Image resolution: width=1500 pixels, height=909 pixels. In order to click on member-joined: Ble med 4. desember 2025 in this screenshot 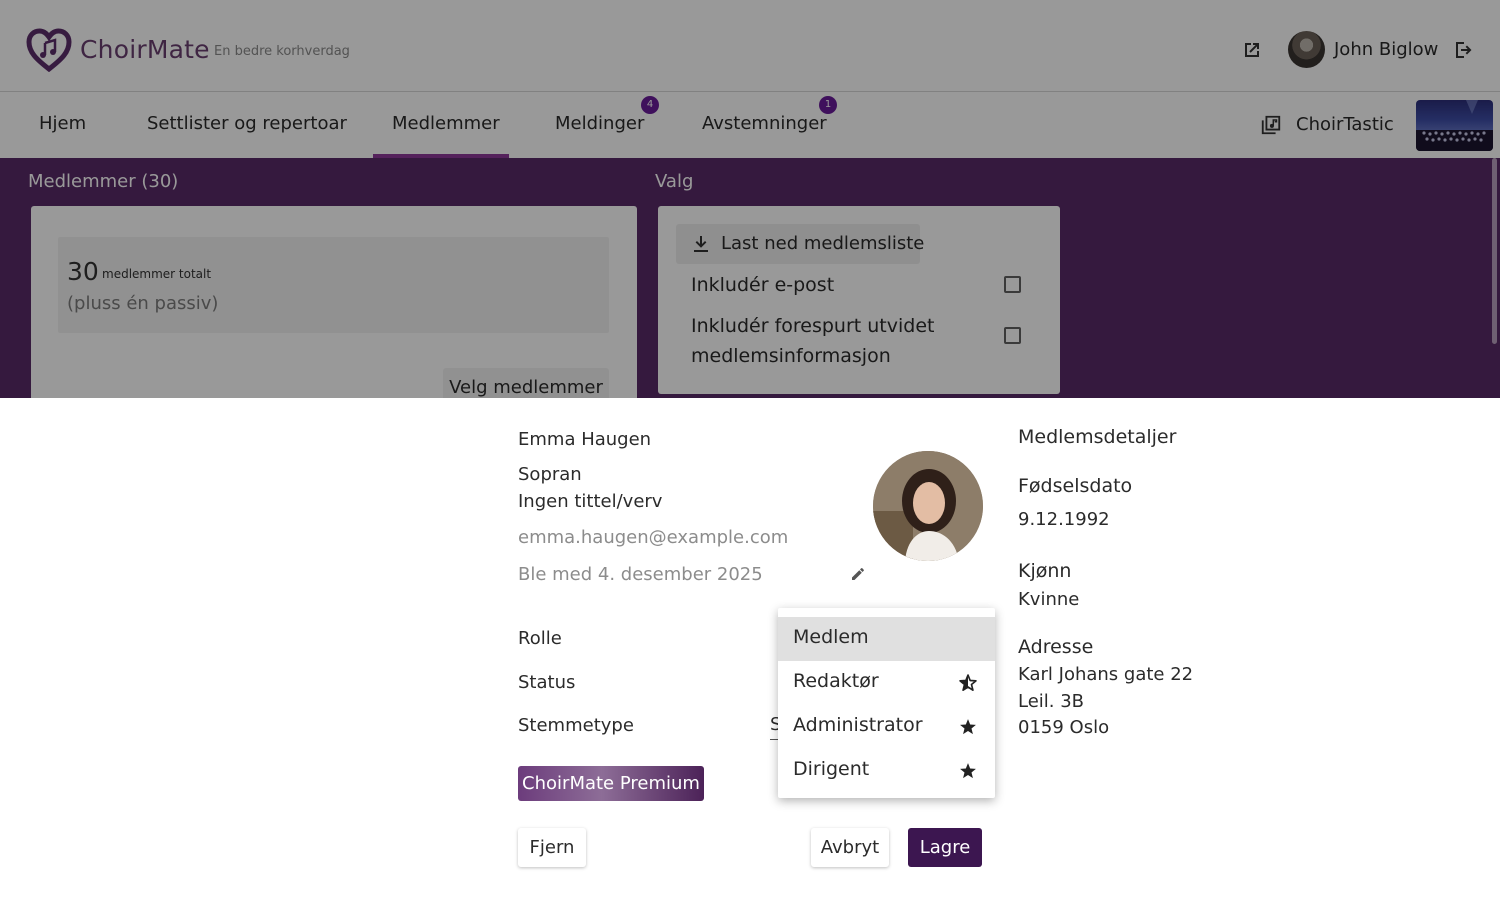, I will do `click(640, 574)`.